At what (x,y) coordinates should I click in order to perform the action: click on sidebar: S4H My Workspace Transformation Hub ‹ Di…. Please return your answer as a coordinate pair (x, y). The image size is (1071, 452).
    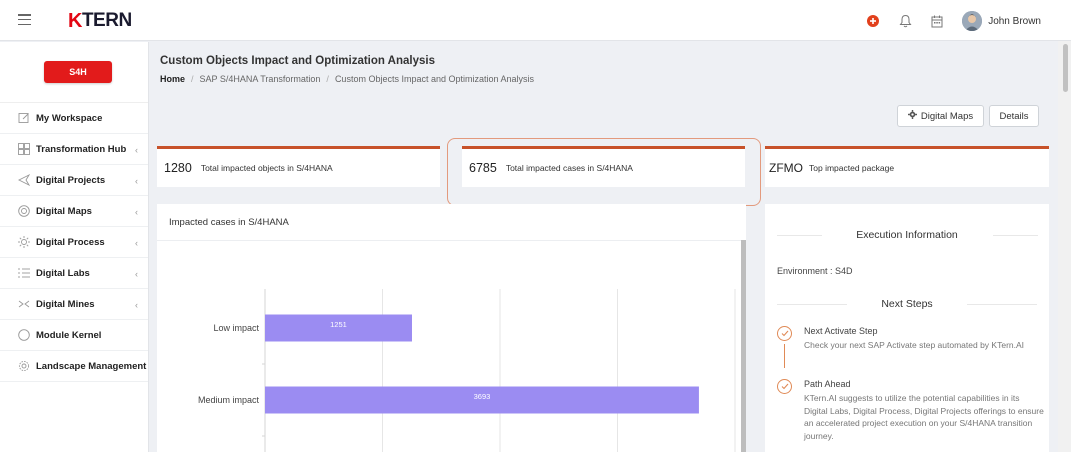
    Looking at the image, I should click on (74, 247).